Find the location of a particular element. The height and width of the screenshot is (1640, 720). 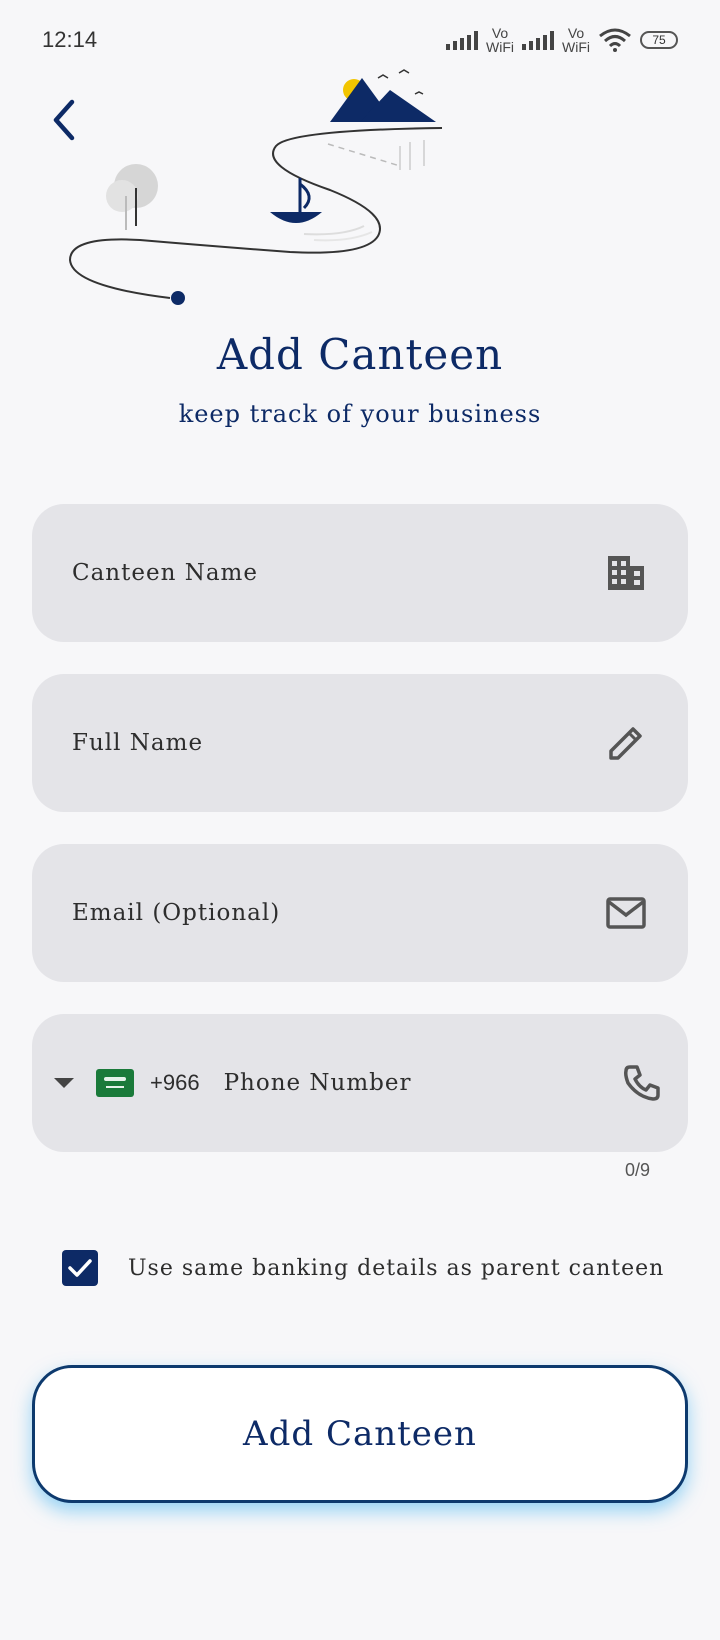

building-icon is located at coordinates (626, 573).